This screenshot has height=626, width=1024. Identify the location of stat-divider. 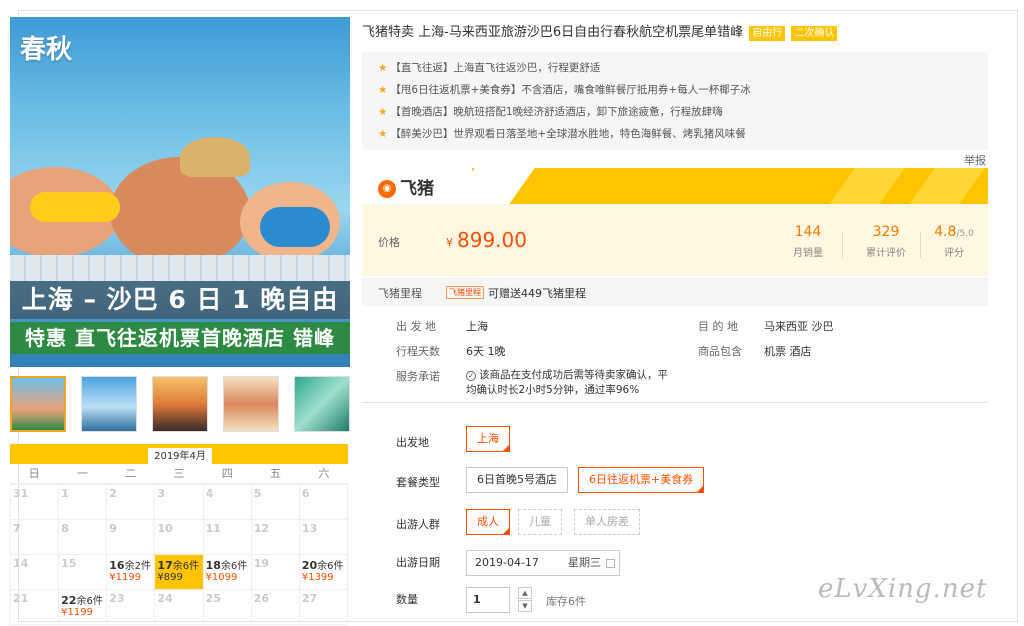
(920, 245).